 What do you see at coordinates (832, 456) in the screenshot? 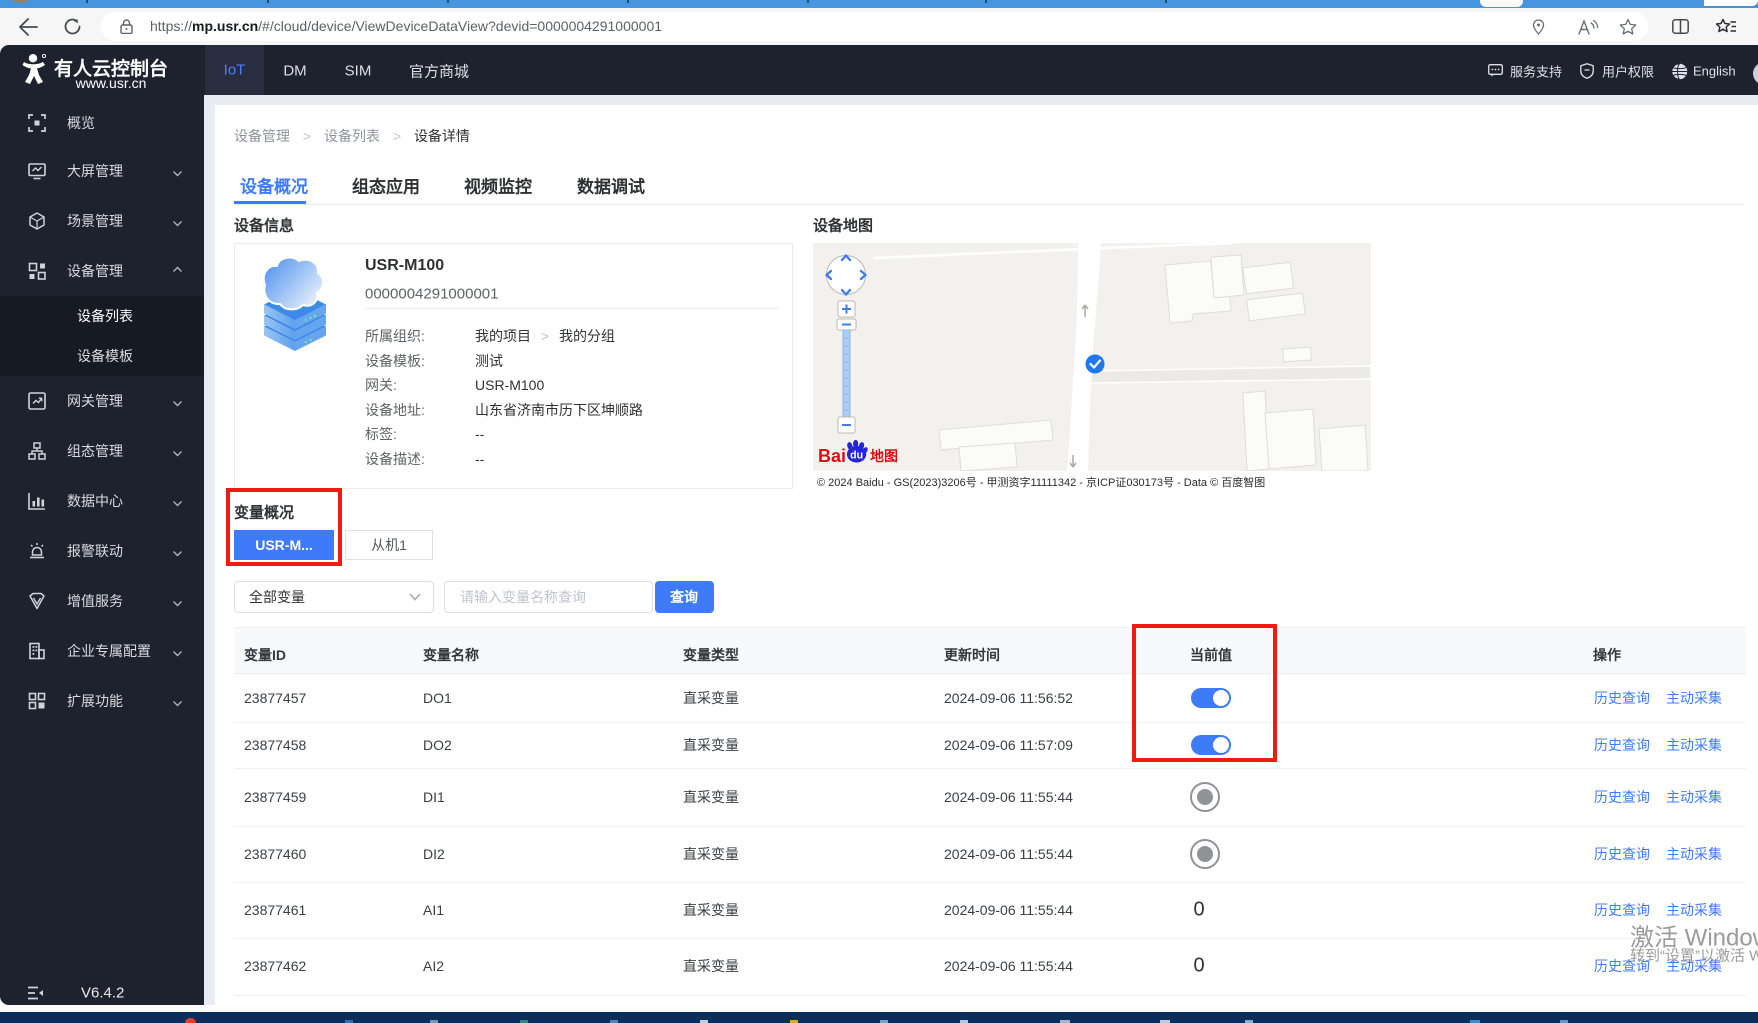
I see `svg-text: Bai` at bounding box center [832, 456].